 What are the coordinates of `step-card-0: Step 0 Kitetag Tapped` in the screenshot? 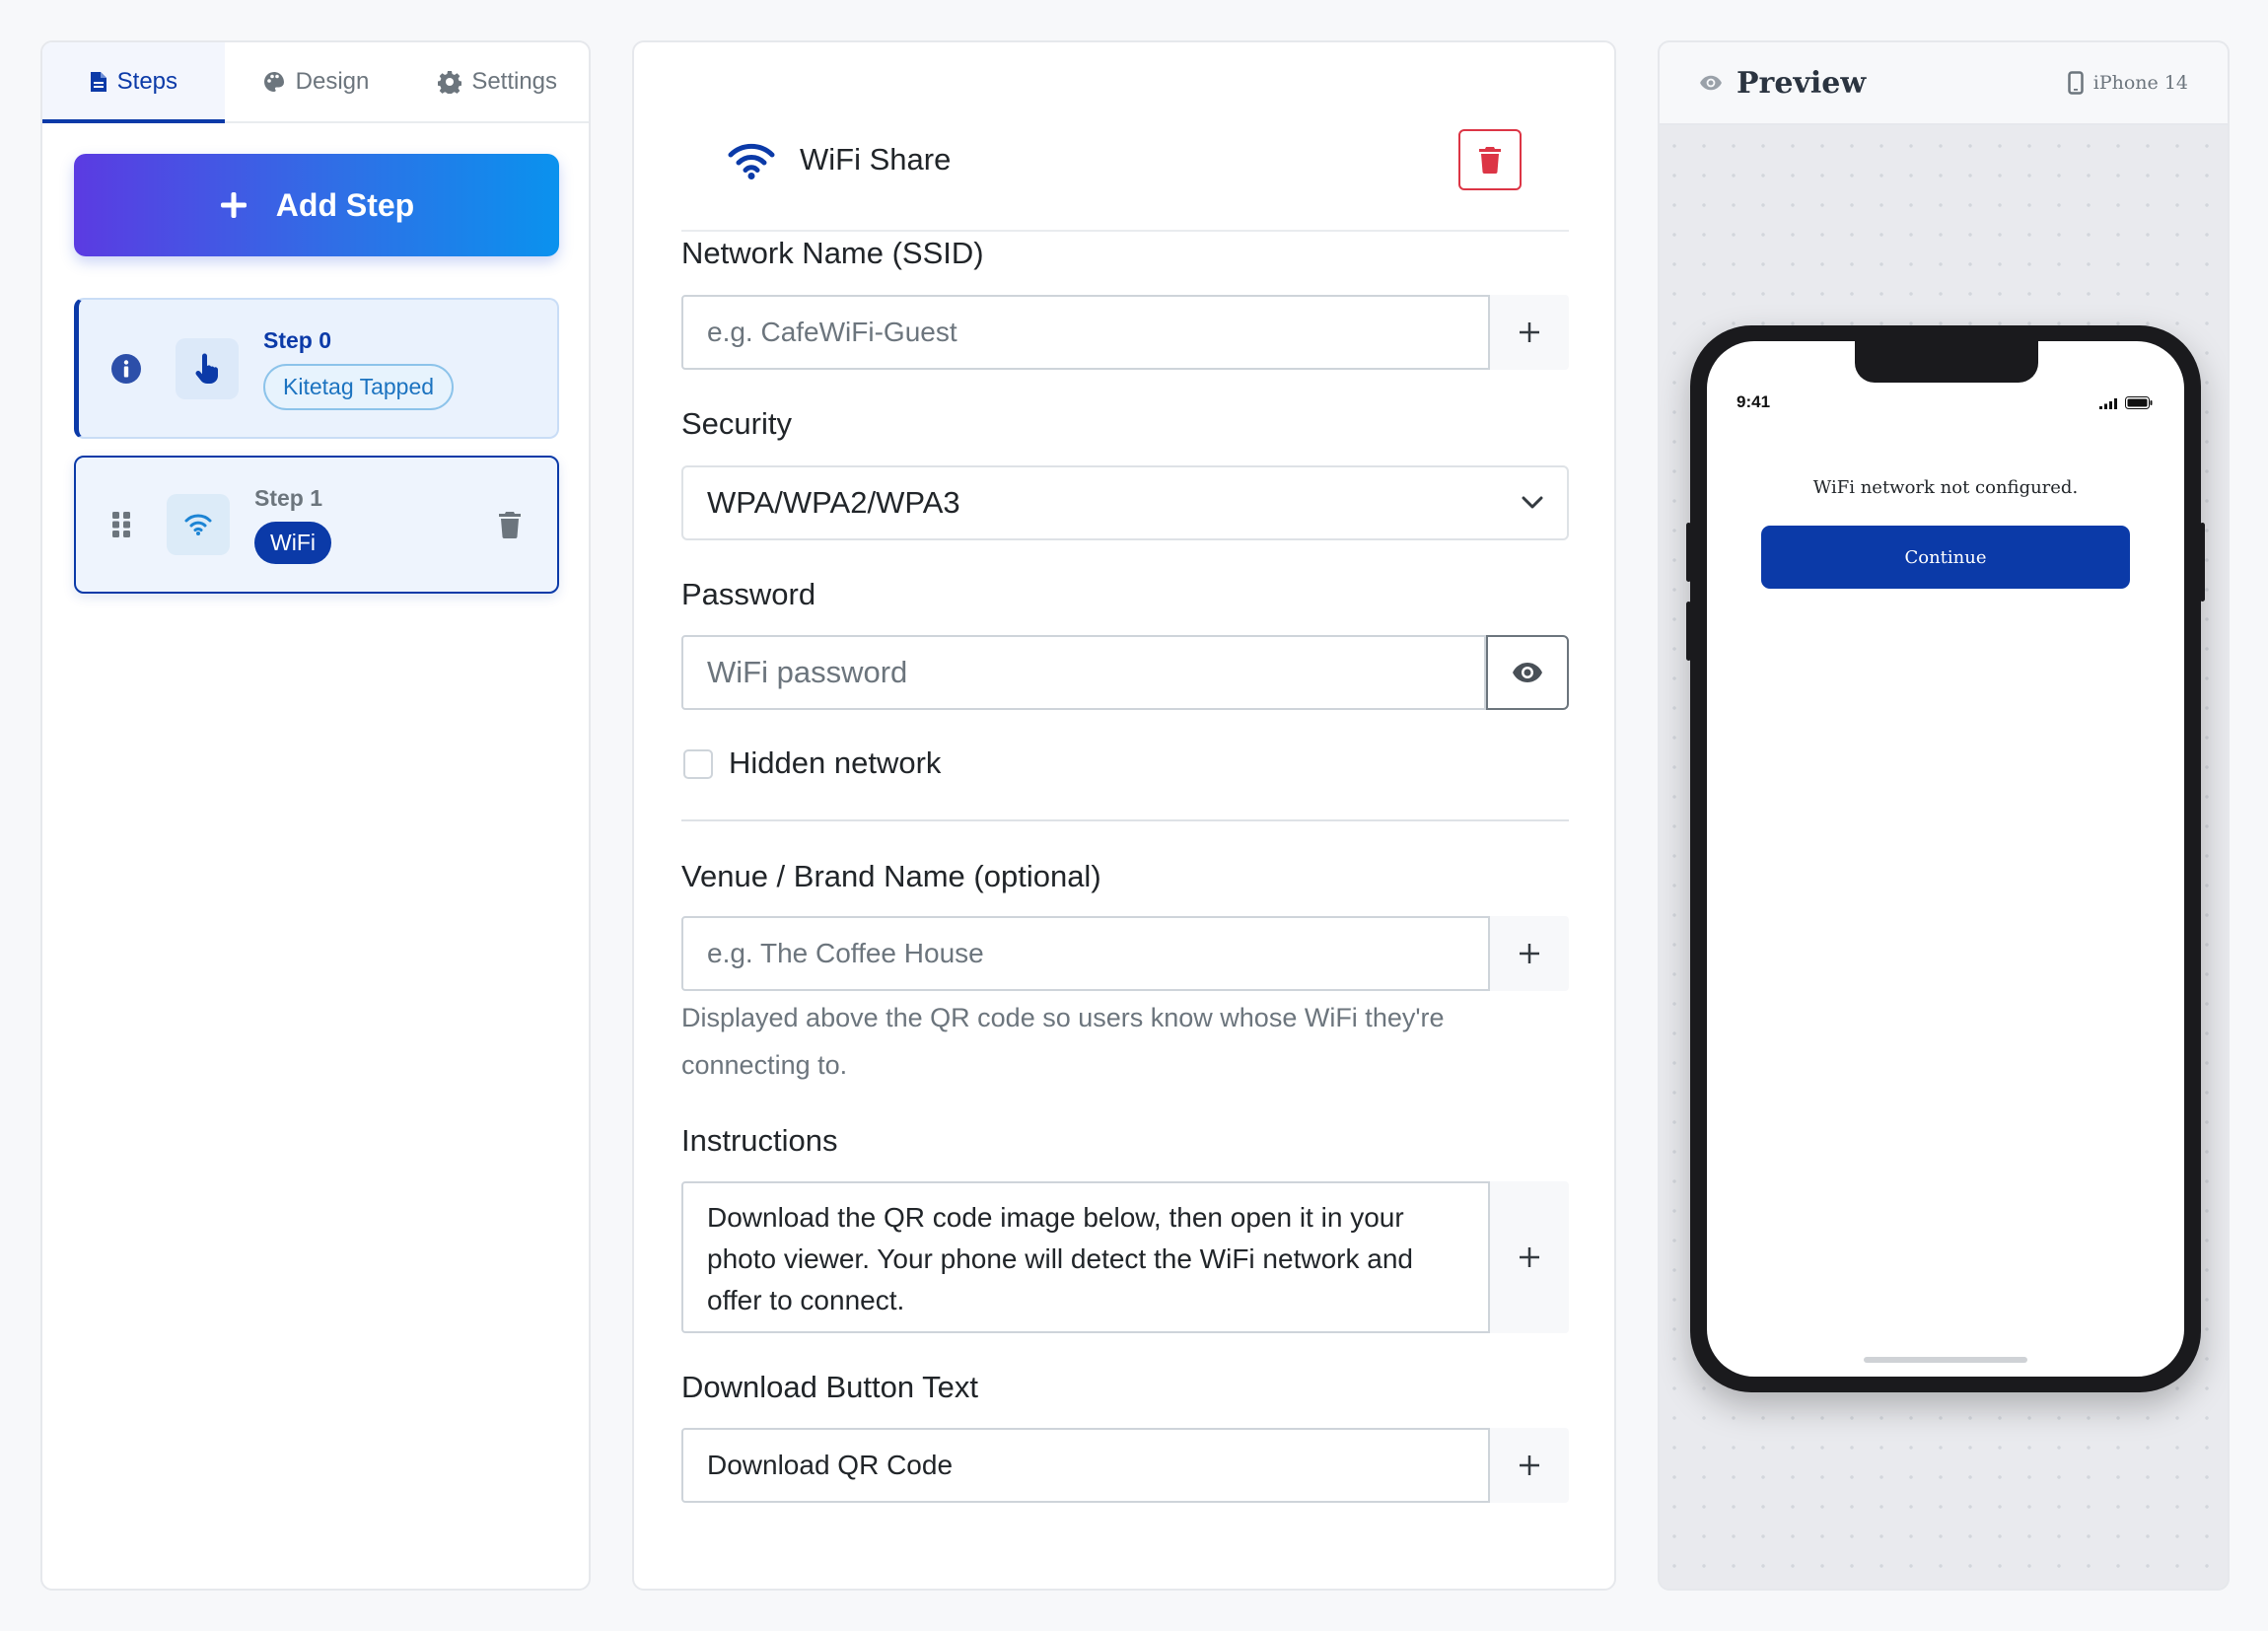 It's located at (316, 369).